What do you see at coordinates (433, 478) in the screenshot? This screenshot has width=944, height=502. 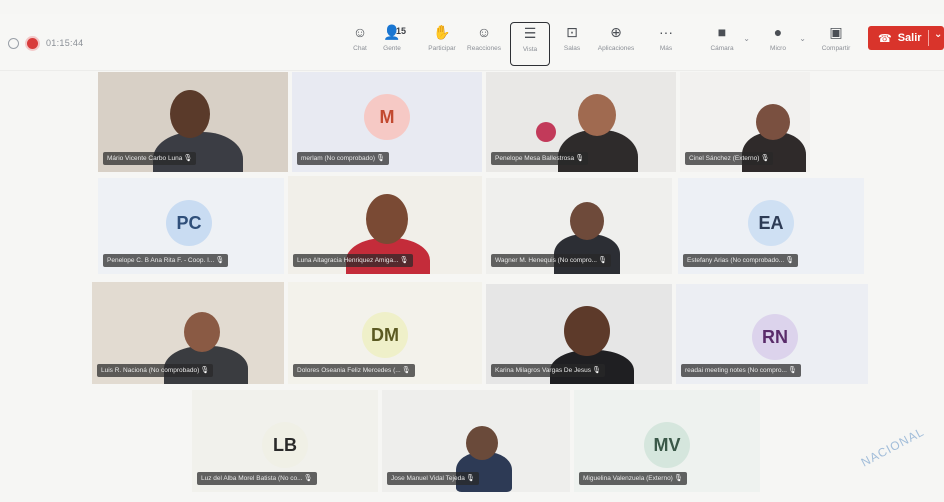 I see `participant-name: Jose Manuel Vidal Tejeda 🎙` at bounding box center [433, 478].